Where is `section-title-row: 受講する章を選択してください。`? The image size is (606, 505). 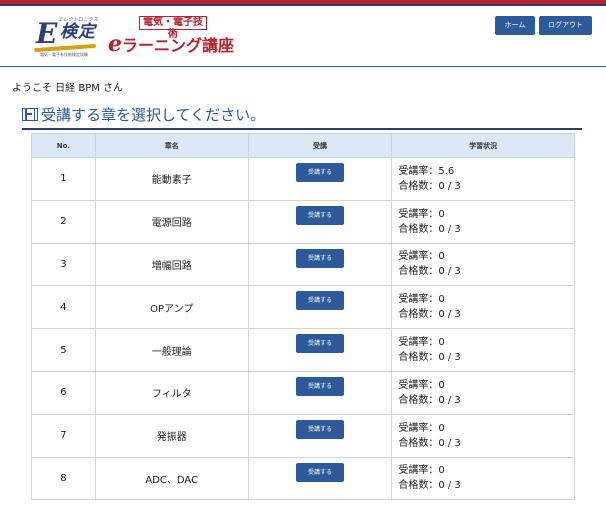 section-title-row: 受講する章を選択してください。 is located at coordinates (302, 117).